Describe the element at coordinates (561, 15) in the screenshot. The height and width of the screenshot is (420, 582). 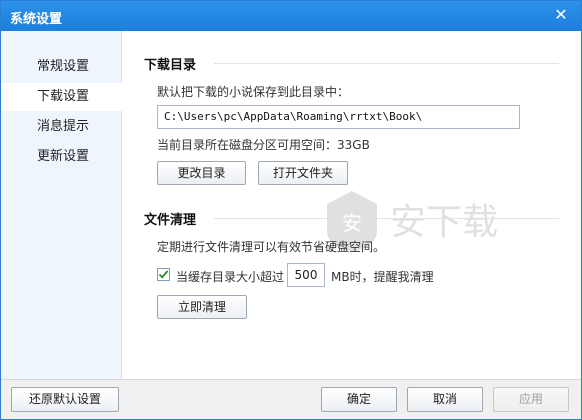
I see `close-icon: ✕` at that location.